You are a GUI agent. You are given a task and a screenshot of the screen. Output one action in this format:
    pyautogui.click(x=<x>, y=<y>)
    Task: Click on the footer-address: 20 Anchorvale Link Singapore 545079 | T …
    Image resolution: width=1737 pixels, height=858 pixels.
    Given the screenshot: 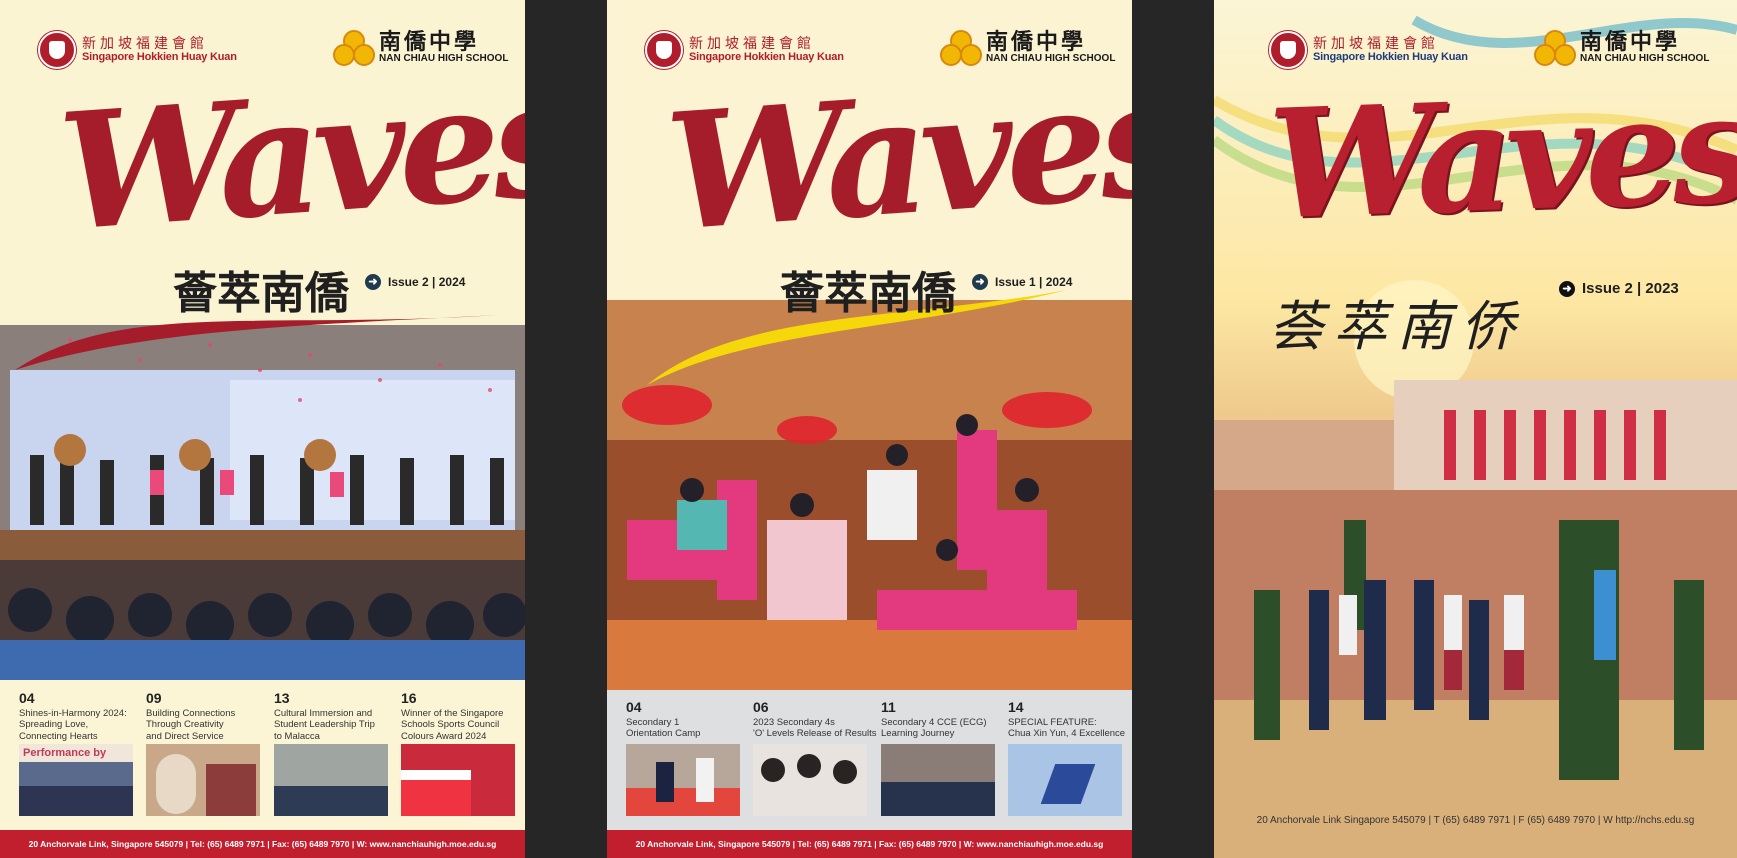 What is the action you would take?
    pyautogui.click(x=1475, y=820)
    